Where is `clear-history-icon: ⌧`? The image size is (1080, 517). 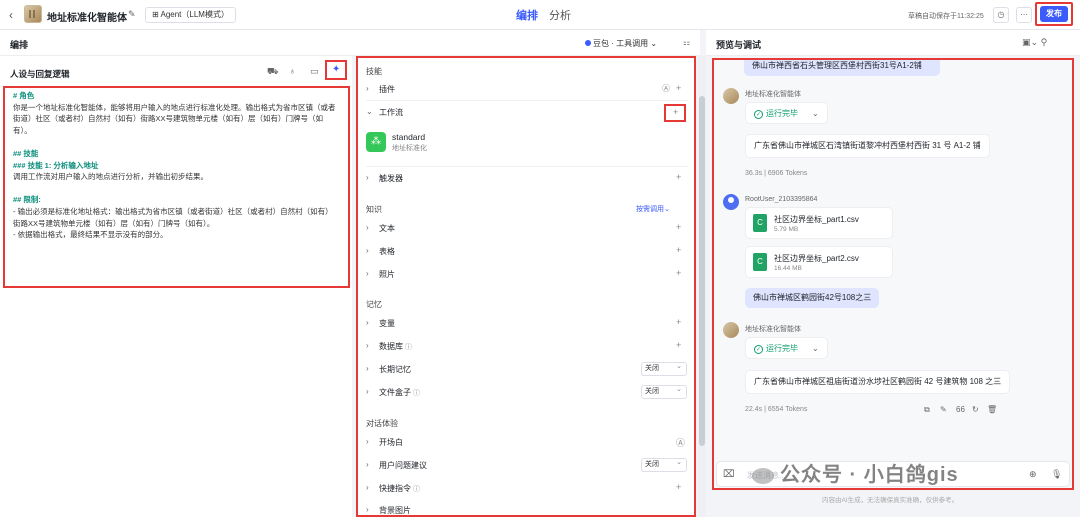 clear-history-icon: ⌧ is located at coordinates (729, 474).